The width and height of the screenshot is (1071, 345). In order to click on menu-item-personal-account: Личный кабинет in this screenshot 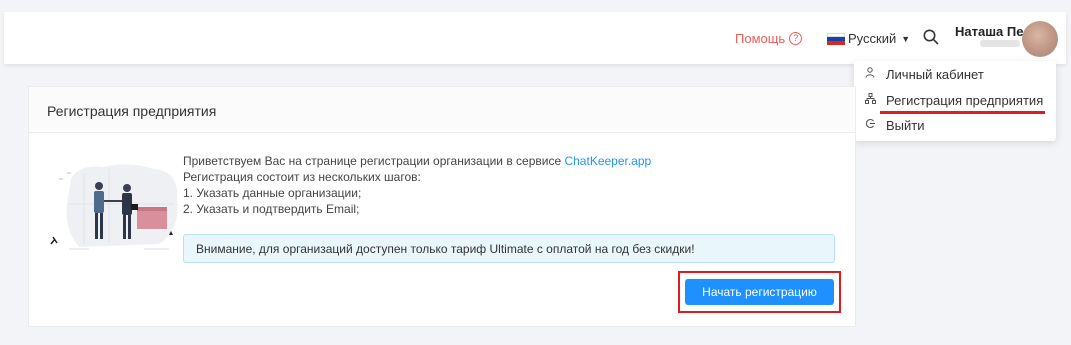, I will do `click(924, 74)`.